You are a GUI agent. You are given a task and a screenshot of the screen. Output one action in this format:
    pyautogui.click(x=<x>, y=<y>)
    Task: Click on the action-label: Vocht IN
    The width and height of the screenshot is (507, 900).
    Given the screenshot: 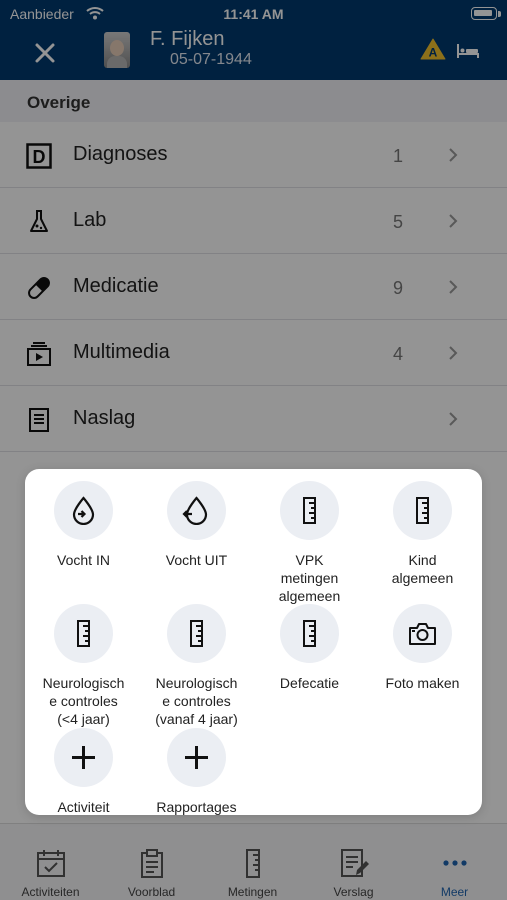 What is the action you would take?
    pyautogui.click(x=83, y=560)
    